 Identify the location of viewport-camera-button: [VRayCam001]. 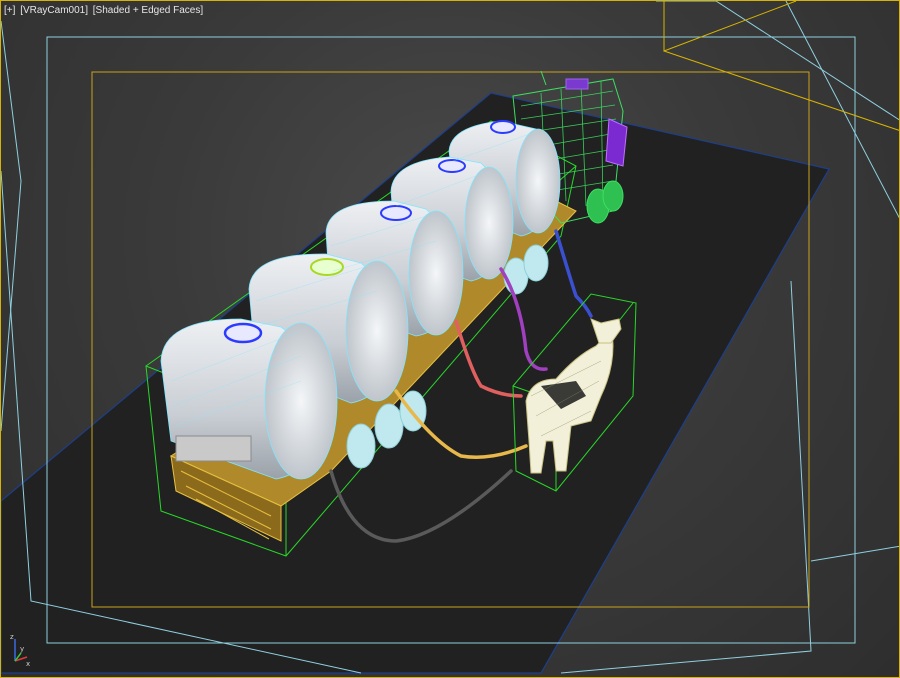
(54, 10).